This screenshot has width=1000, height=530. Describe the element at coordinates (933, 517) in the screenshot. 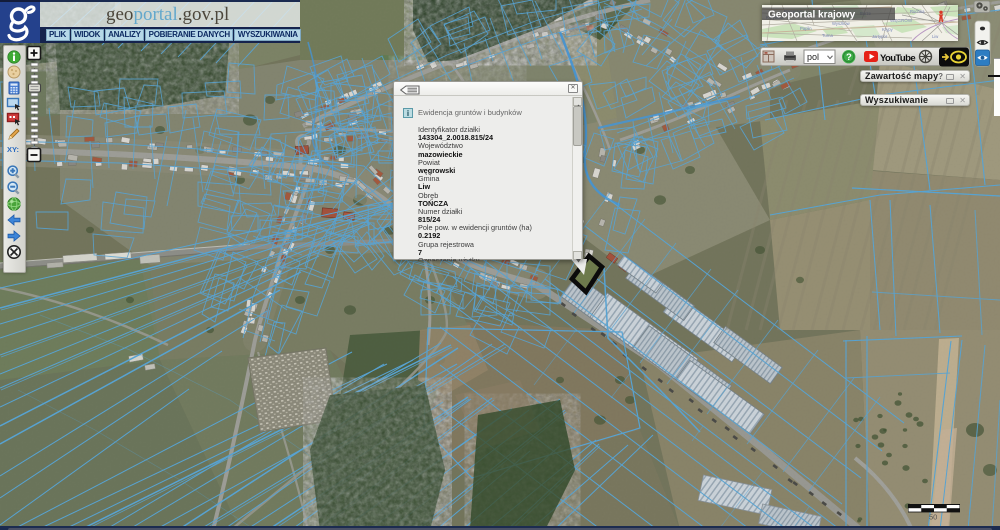

I see `svg-text: 50` at that location.